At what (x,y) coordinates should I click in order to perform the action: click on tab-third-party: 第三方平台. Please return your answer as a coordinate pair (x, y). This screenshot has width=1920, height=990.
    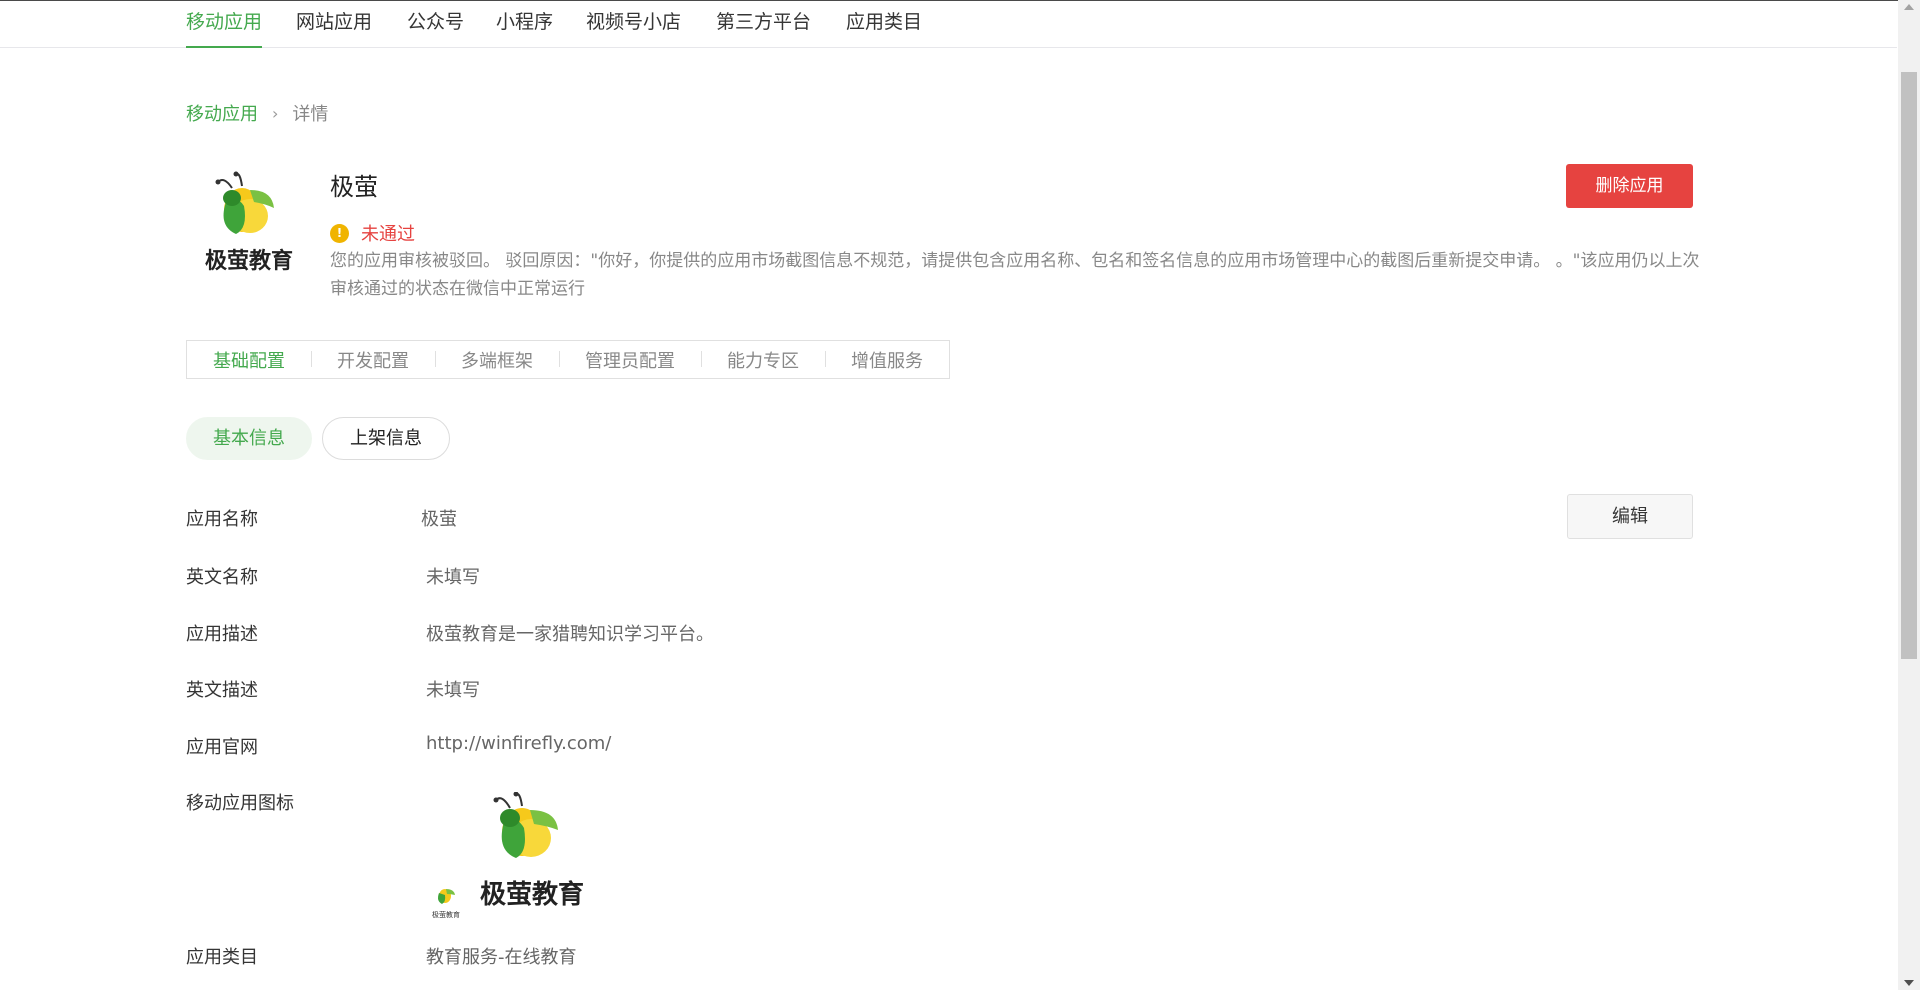
    Looking at the image, I should click on (763, 24).